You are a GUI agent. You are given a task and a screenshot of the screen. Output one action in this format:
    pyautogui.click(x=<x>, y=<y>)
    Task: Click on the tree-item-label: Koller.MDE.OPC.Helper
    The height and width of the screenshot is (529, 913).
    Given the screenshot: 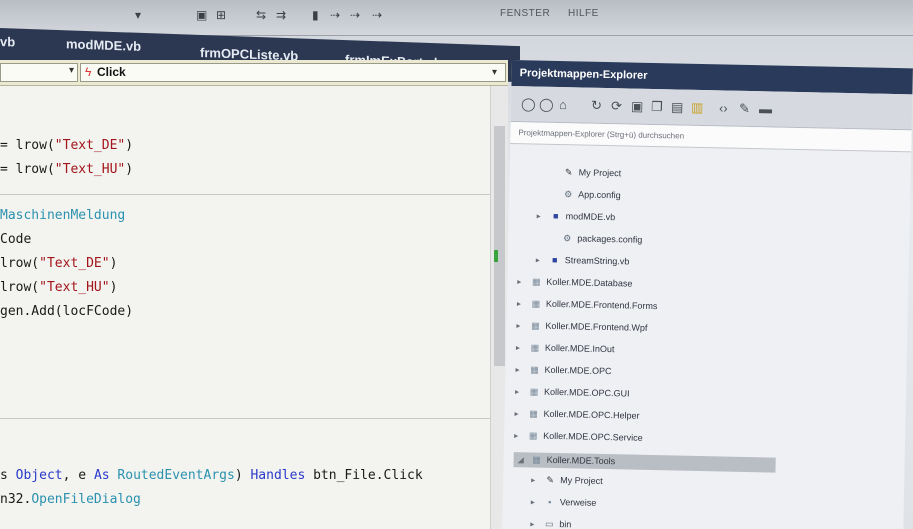 What is the action you would take?
    pyautogui.click(x=591, y=414)
    